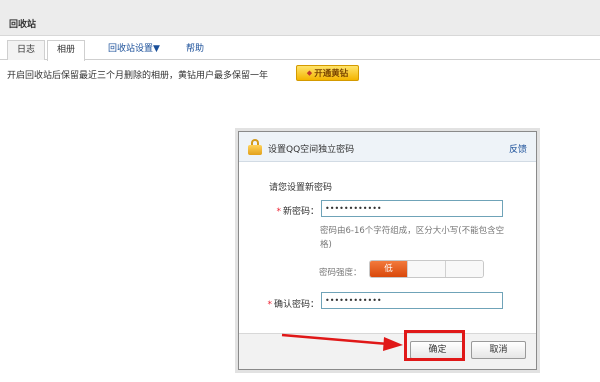 This screenshot has width=600, height=382. I want to click on strength-level-high, so click(464, 269).